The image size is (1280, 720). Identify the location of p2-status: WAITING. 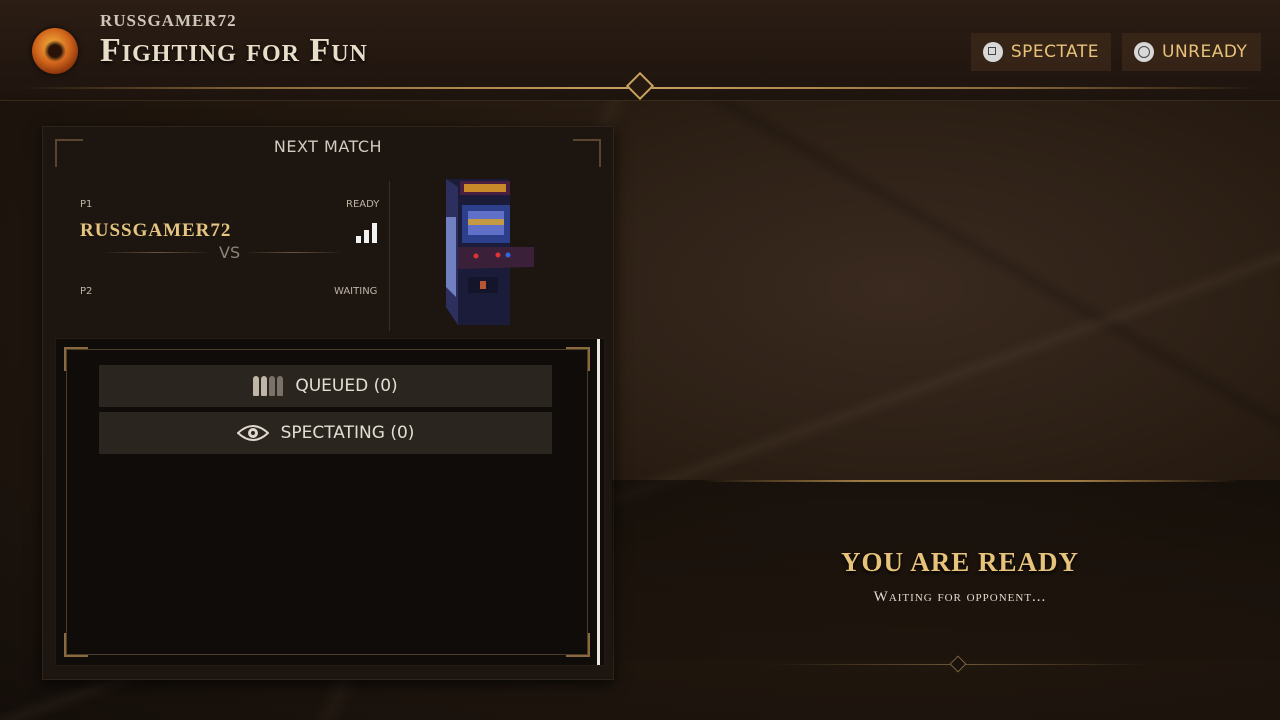
(356, 291).